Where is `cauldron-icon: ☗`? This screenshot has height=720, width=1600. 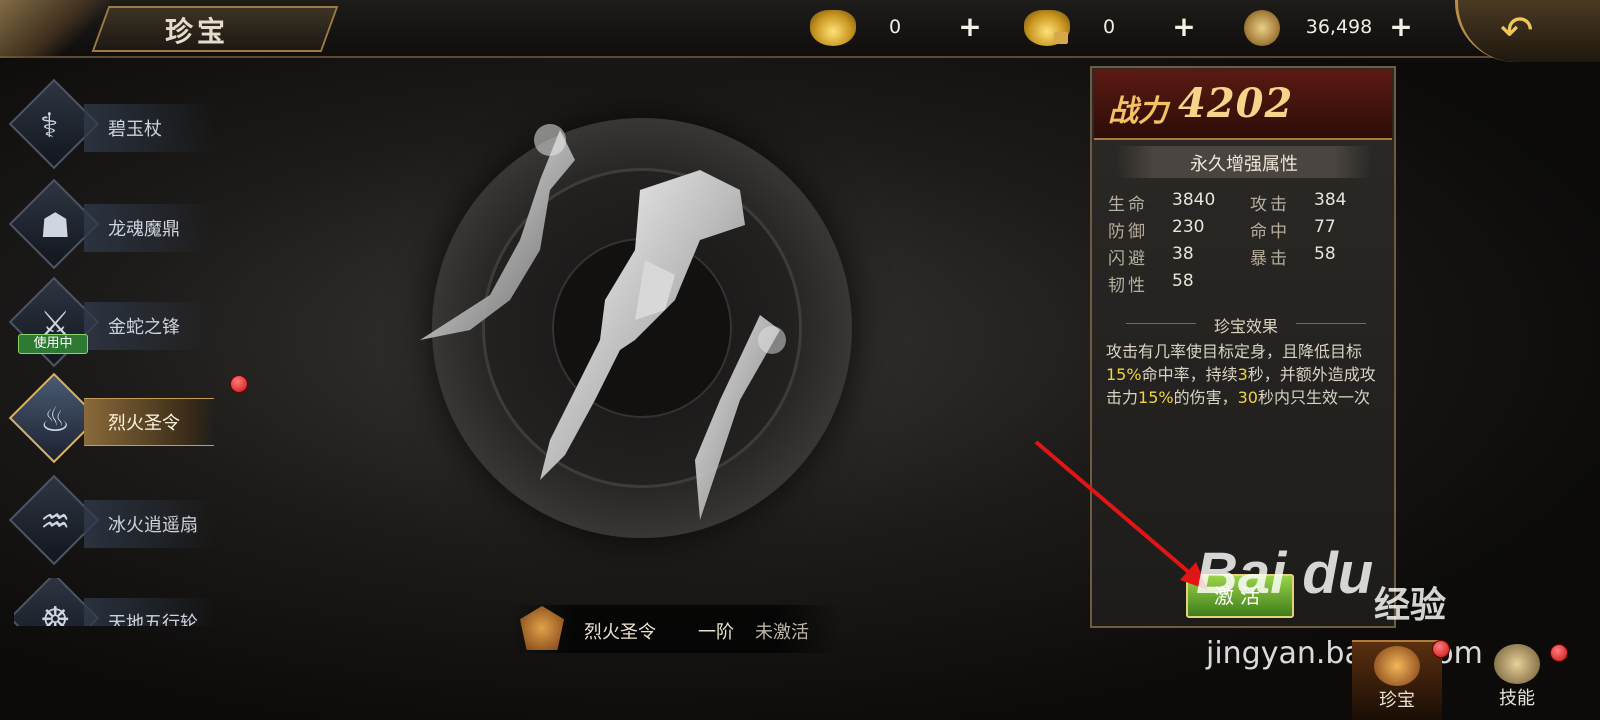
cauldron-icon: ☗ is located at coordinates (55, 226).